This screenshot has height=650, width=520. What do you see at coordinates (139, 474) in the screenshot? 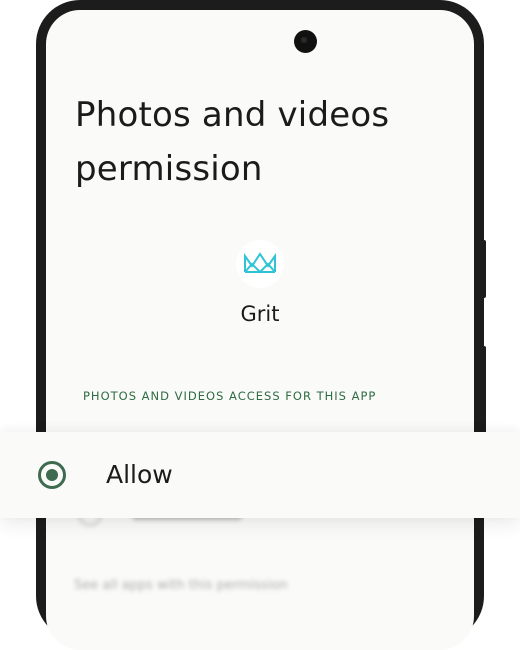
I see `allow-label: Allow` at bounding box center [139, 474].